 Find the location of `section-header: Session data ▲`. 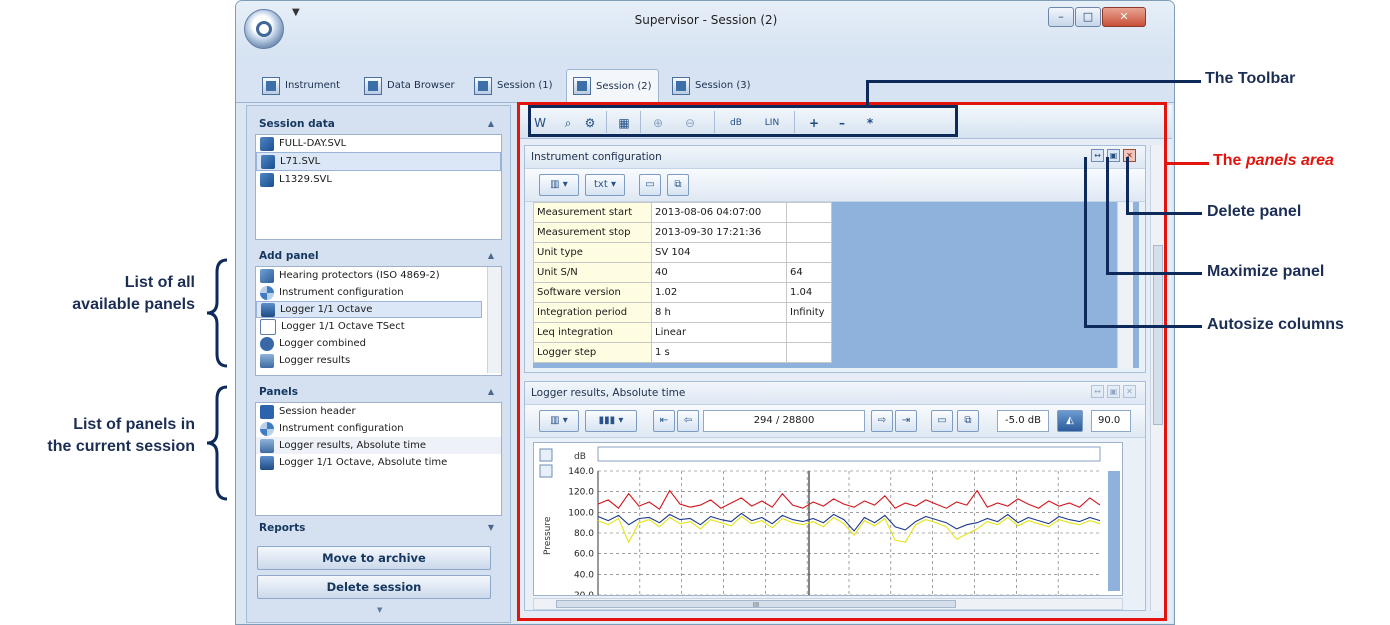

section-header: Session data ▲ is located at coordinates (378, 124).